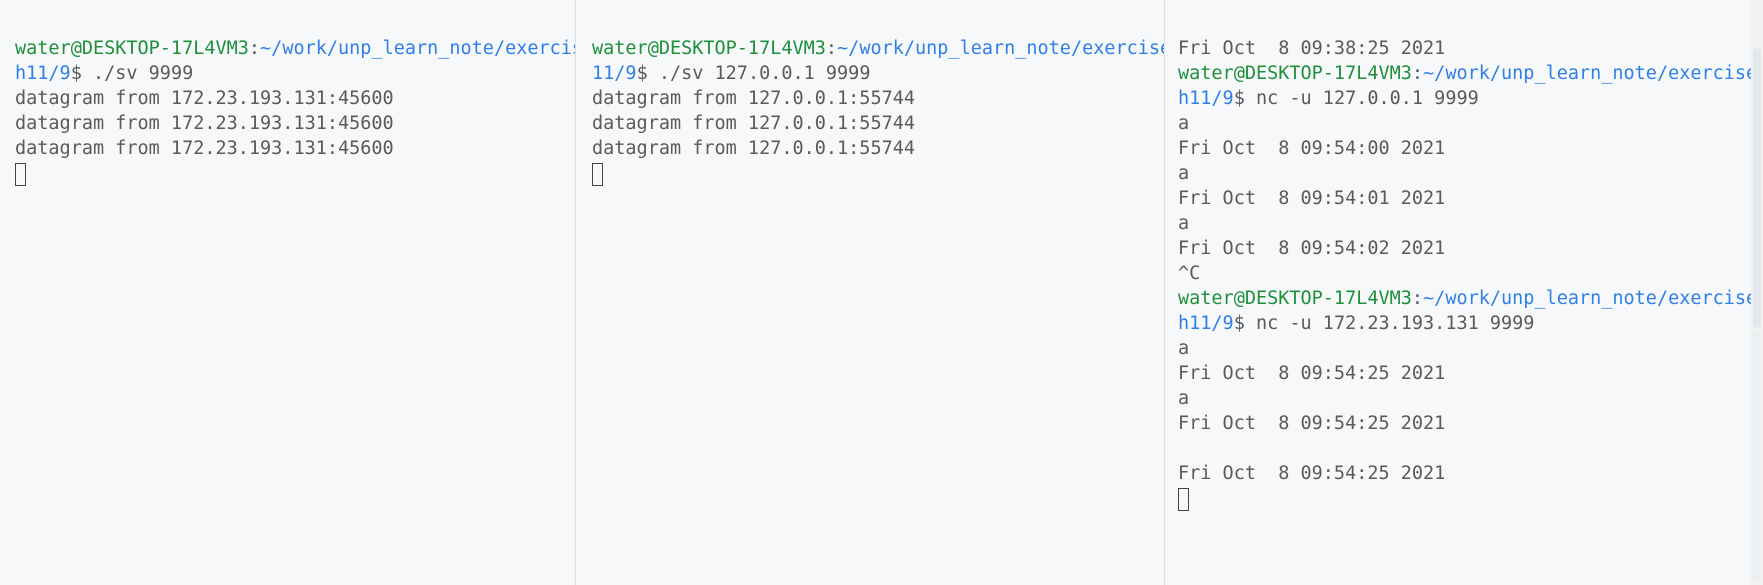 The width and height of the screenshot is (1763, 585). I want to click on scrollbar-thumb, so click(1757, 188).